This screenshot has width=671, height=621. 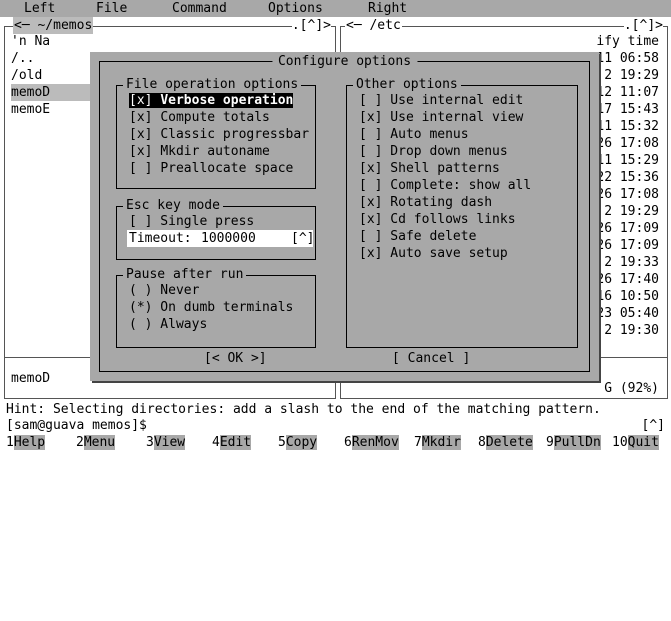 What do you see at coordinates (211, 100) in the screenshot?
I see `verbose-operation-checkbox: [x] Verbose operation` at bounding box center [211, 100].